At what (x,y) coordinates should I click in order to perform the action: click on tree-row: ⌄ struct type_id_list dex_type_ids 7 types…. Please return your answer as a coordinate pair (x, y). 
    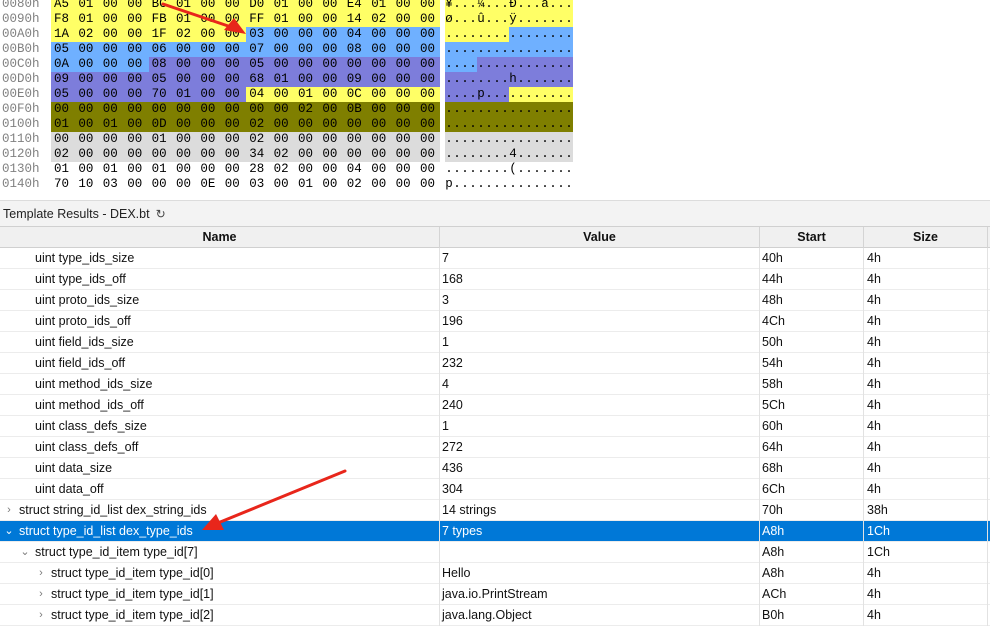
    Looking at the image, I should click on (495, 531).